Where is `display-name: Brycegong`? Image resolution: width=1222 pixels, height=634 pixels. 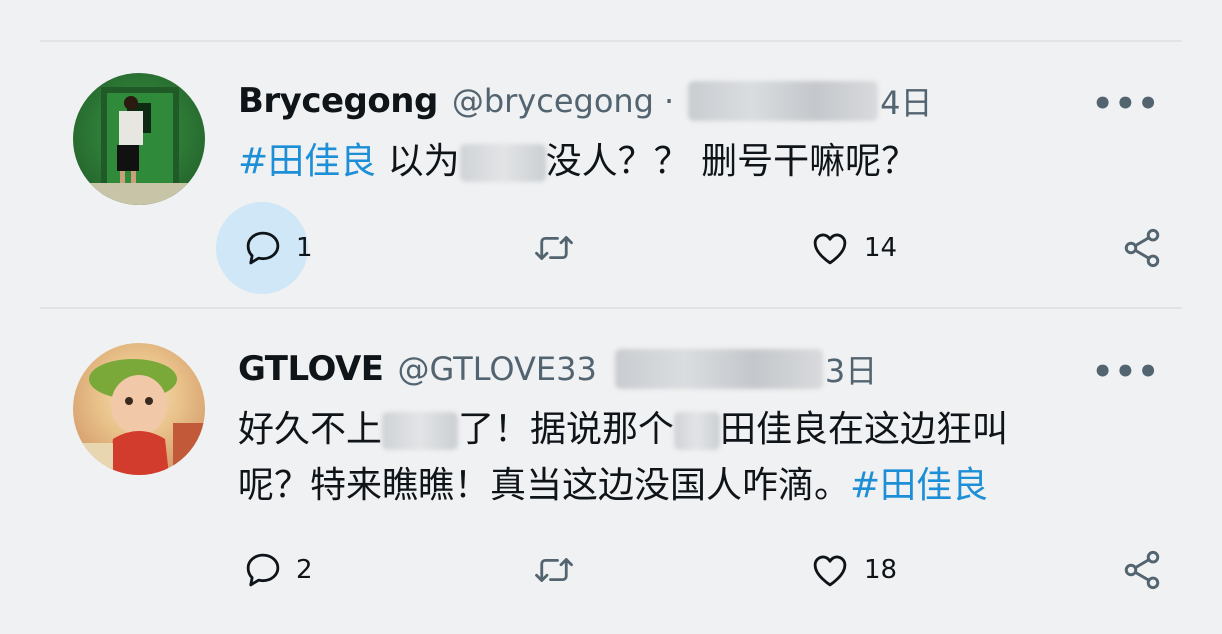
display-name: Brycegong is located at coordinates (338, 101).